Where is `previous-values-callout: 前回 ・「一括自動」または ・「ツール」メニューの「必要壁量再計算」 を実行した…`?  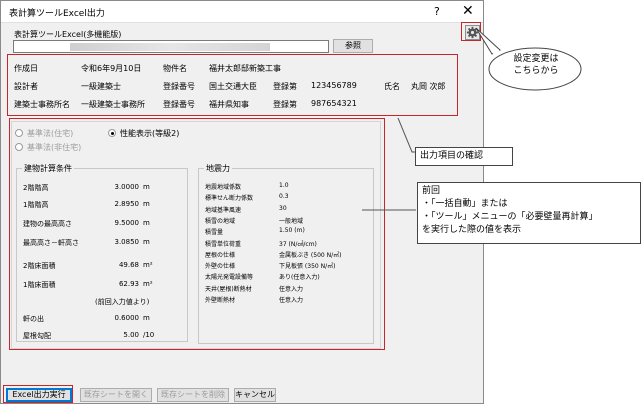 previous-values-callout: 前回 ・「一括自動」または ・「ツール」メニューの「必要壁量再計算」 を実行した… is located at coordinates (529, 213).